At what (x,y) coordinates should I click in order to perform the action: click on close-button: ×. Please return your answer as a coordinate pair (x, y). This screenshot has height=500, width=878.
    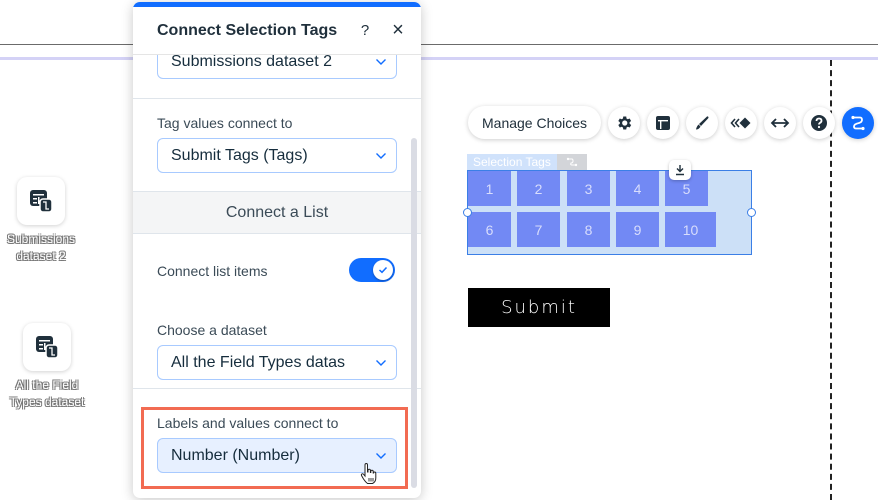
    Looking at the image, I should click on (398, 30).